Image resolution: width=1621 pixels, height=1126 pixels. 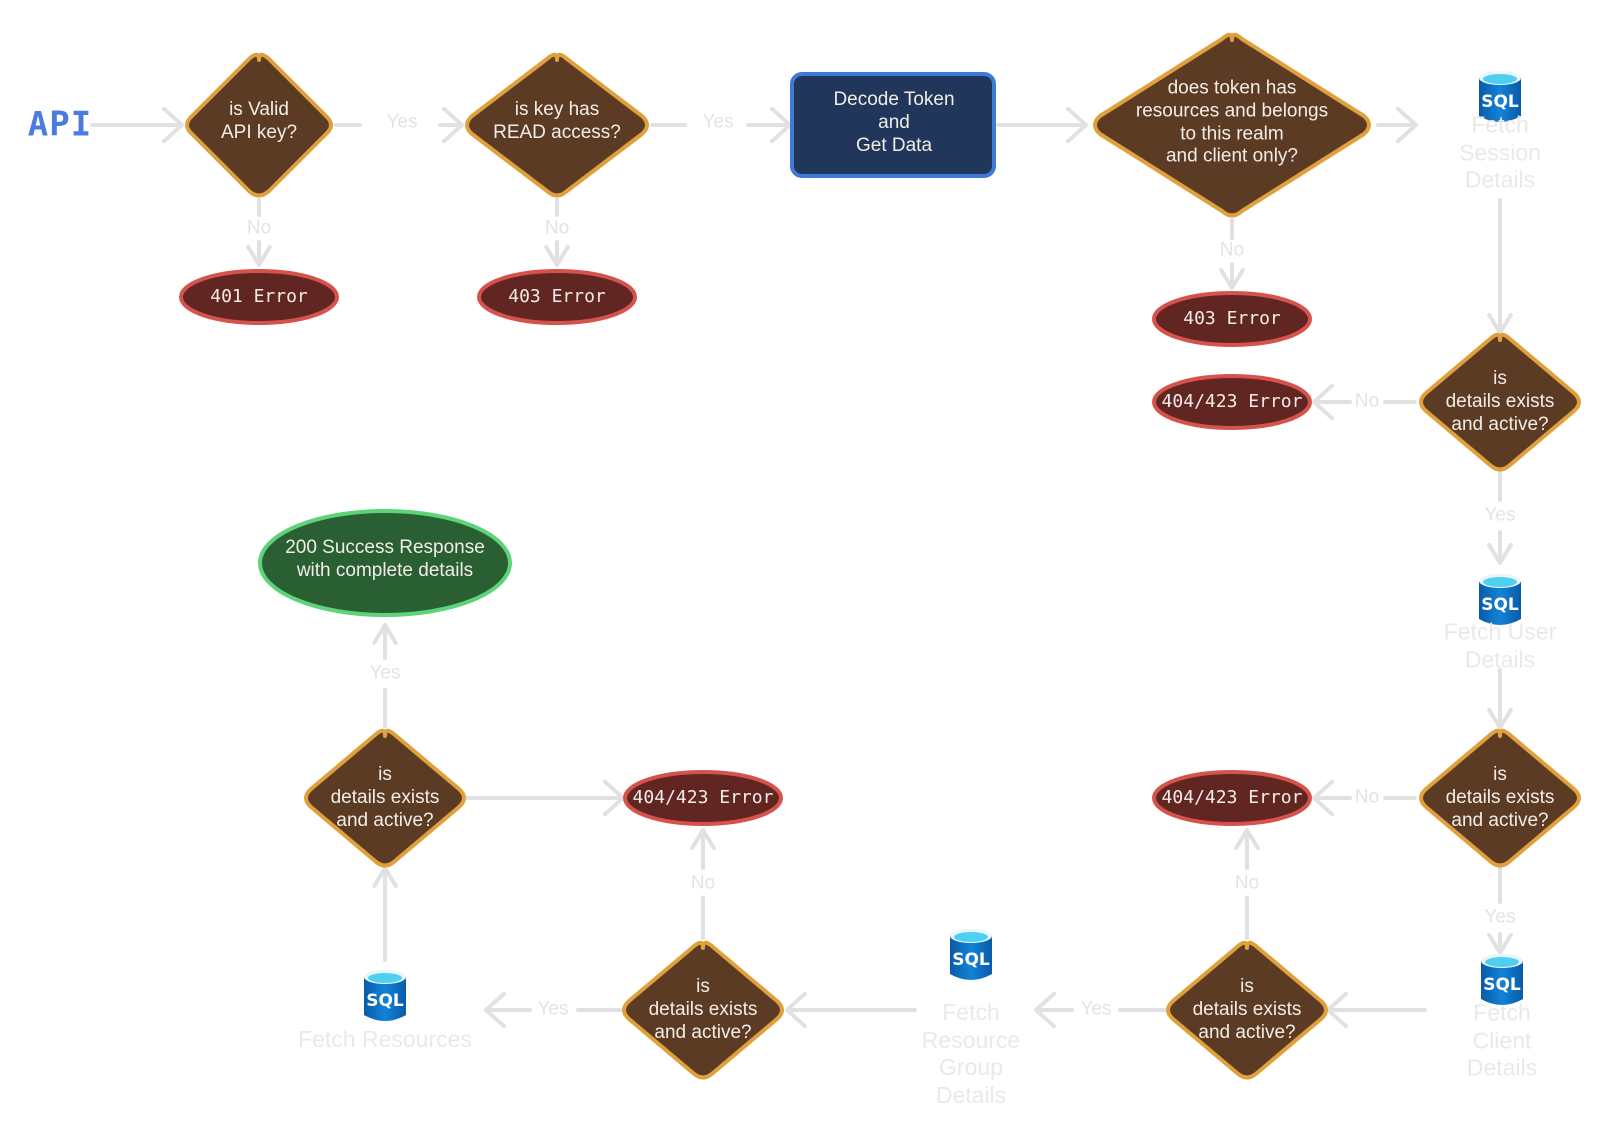 I want to click on decision-user-exists: is details exists and active?, so click(x=1500, y=798).